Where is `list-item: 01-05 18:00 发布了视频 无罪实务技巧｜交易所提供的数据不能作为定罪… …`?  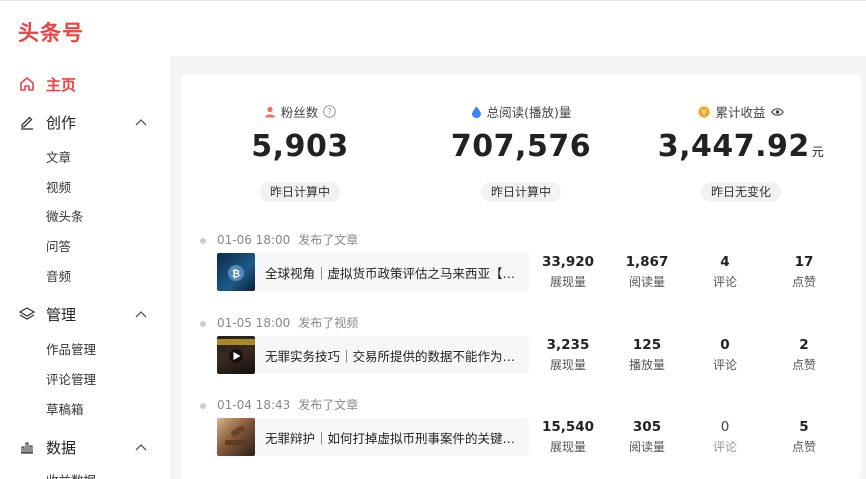 list-item: 01-05 18:00 发布了视频 无罪实务技巧｜交易所提供的数据不能作为定罪… … is located at coordinates (521, 353).